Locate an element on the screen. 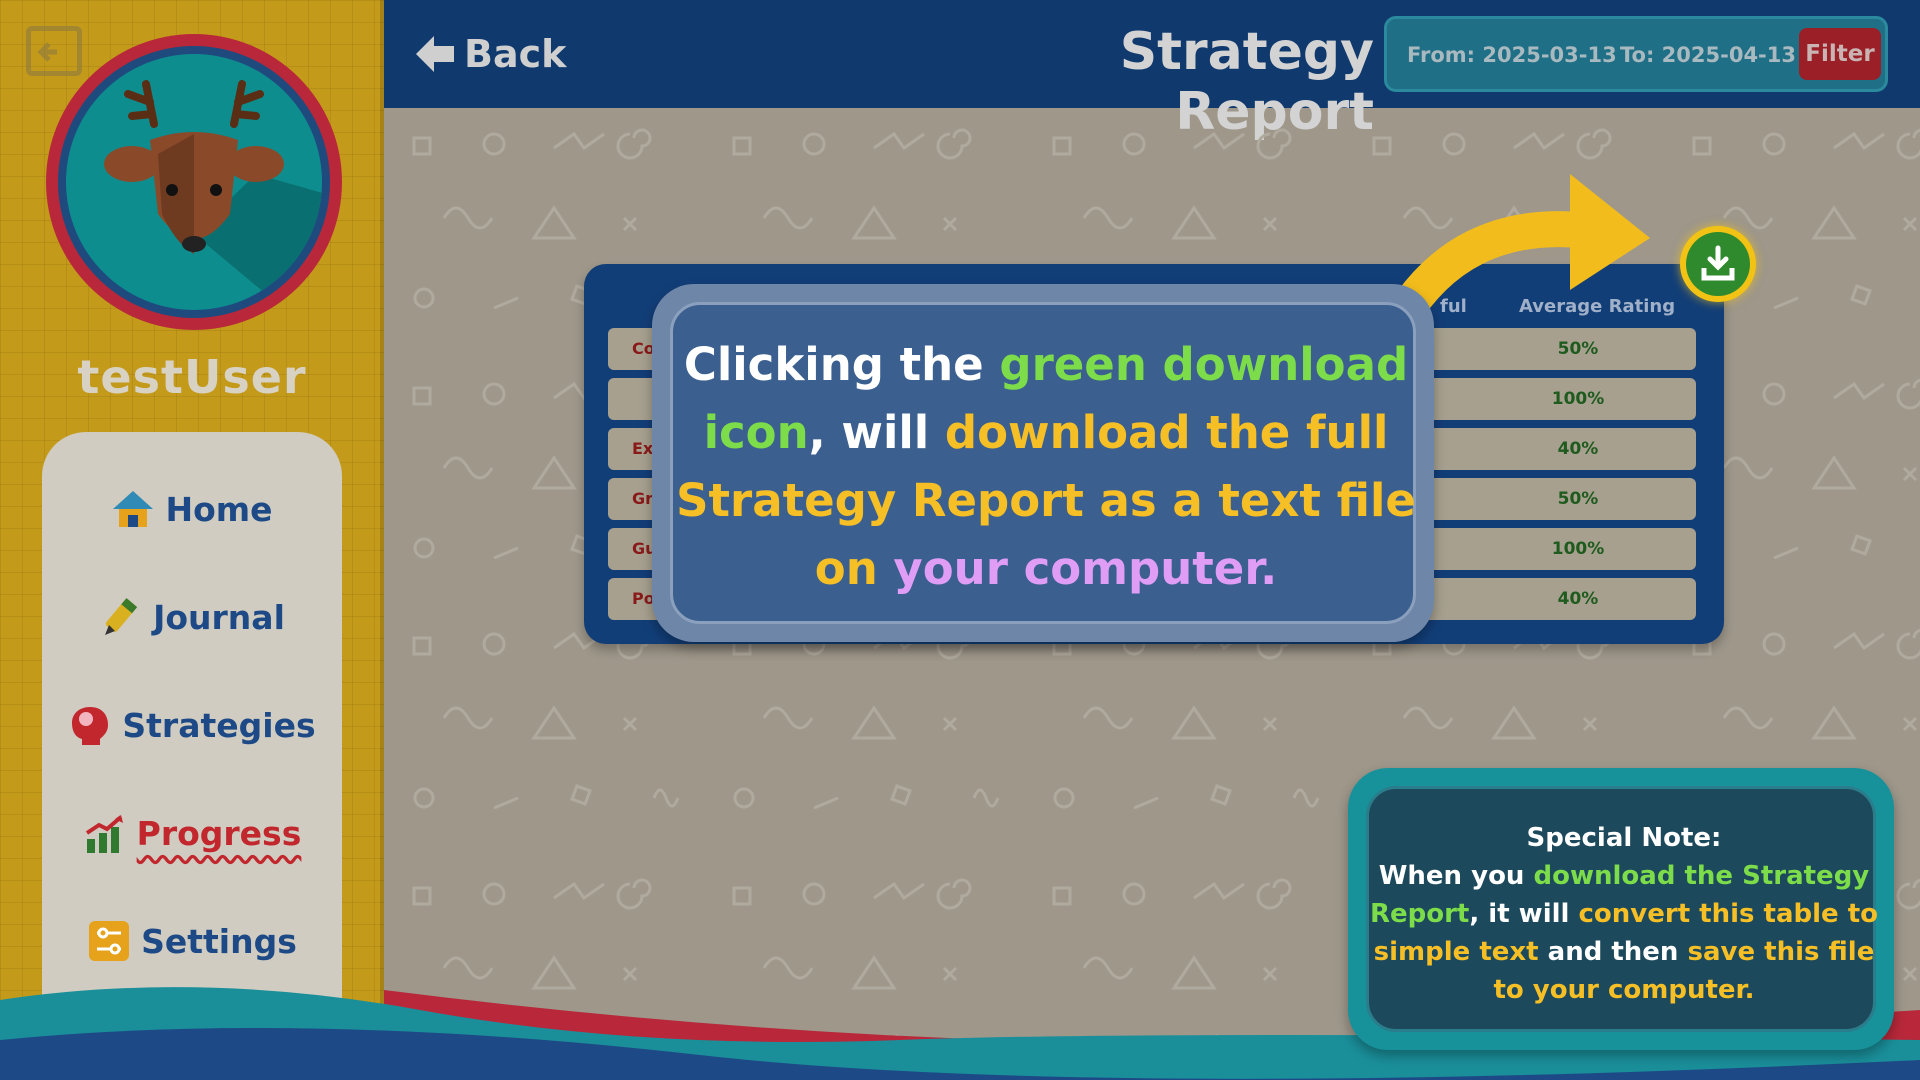  nav-item-home: Home is located at coordinates (192, 509).